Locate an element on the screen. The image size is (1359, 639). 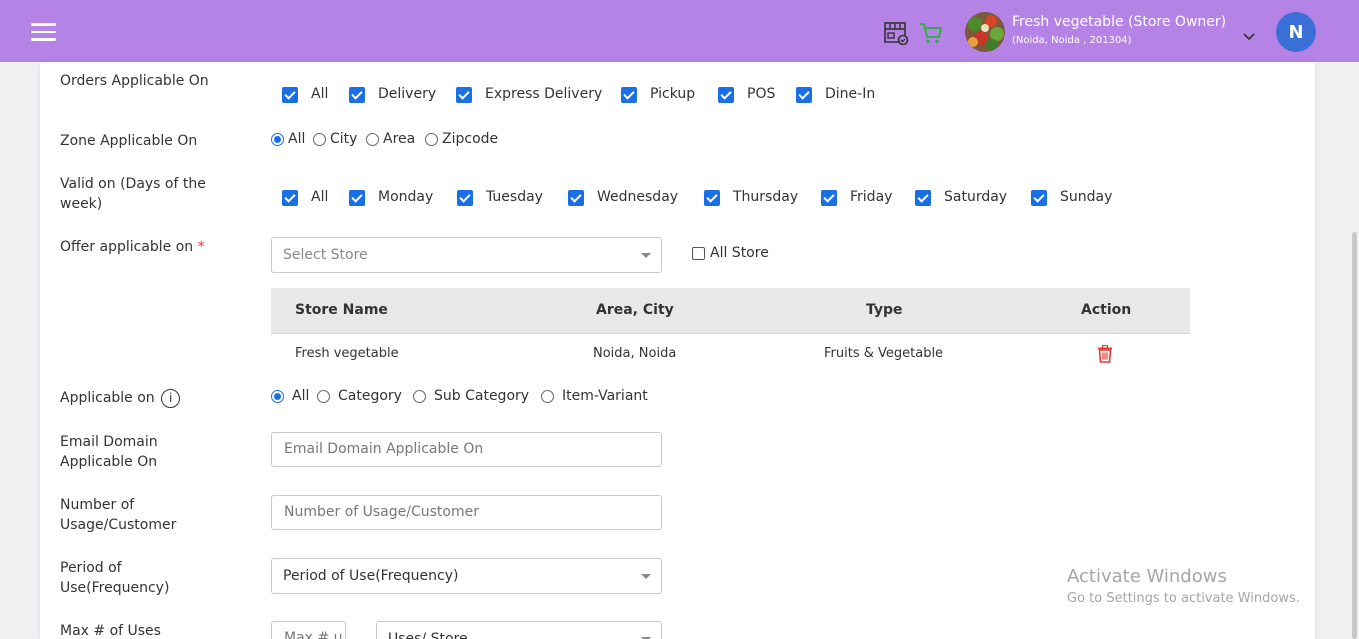
radio-applicable-all is located at coordinates (277, 396).